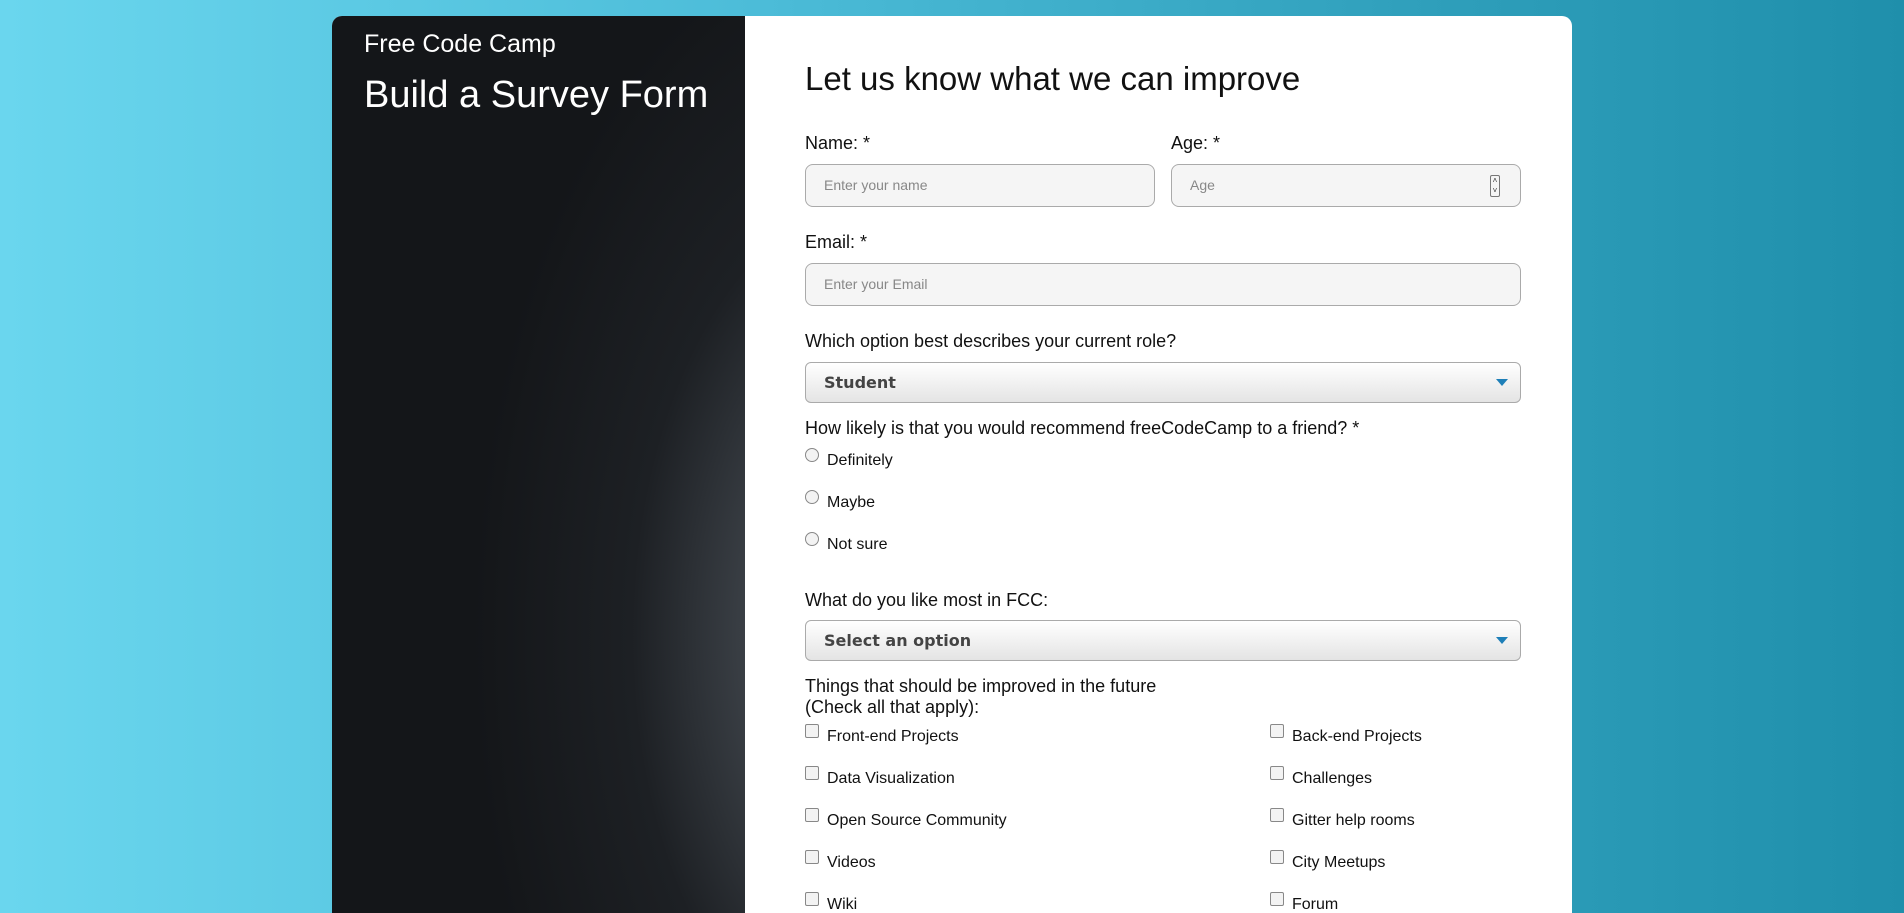 This screenshot has height=913, width=1904. What do you see at coordinates (838, 143) in the screenshot?
I see `name-label: Name: *` at bounding box center [838, 143].